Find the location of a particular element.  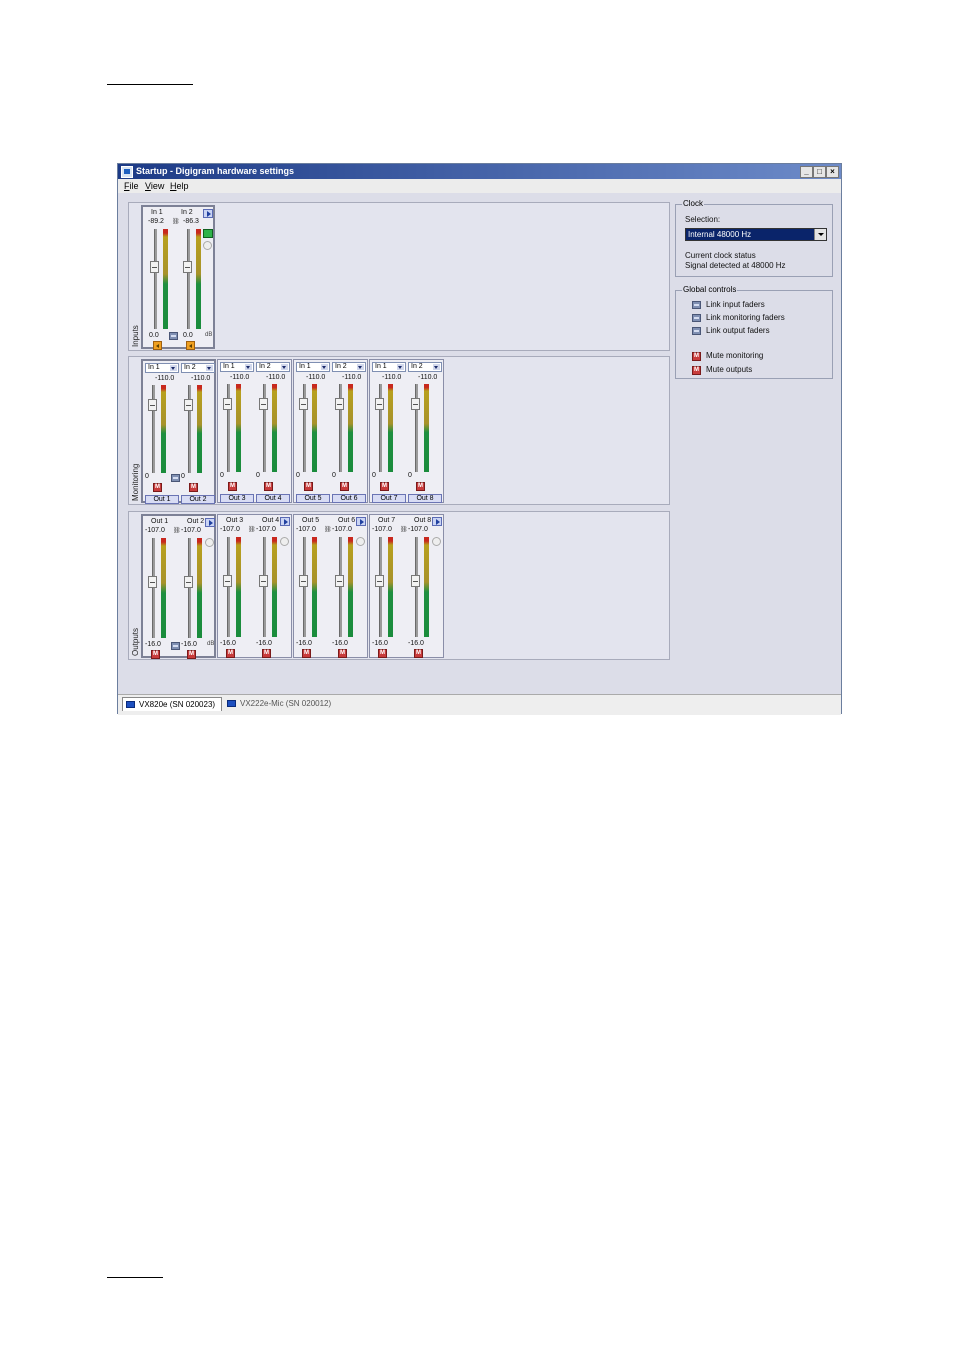

output-assign-button: Out 1 is located at coordinates (162, 499).